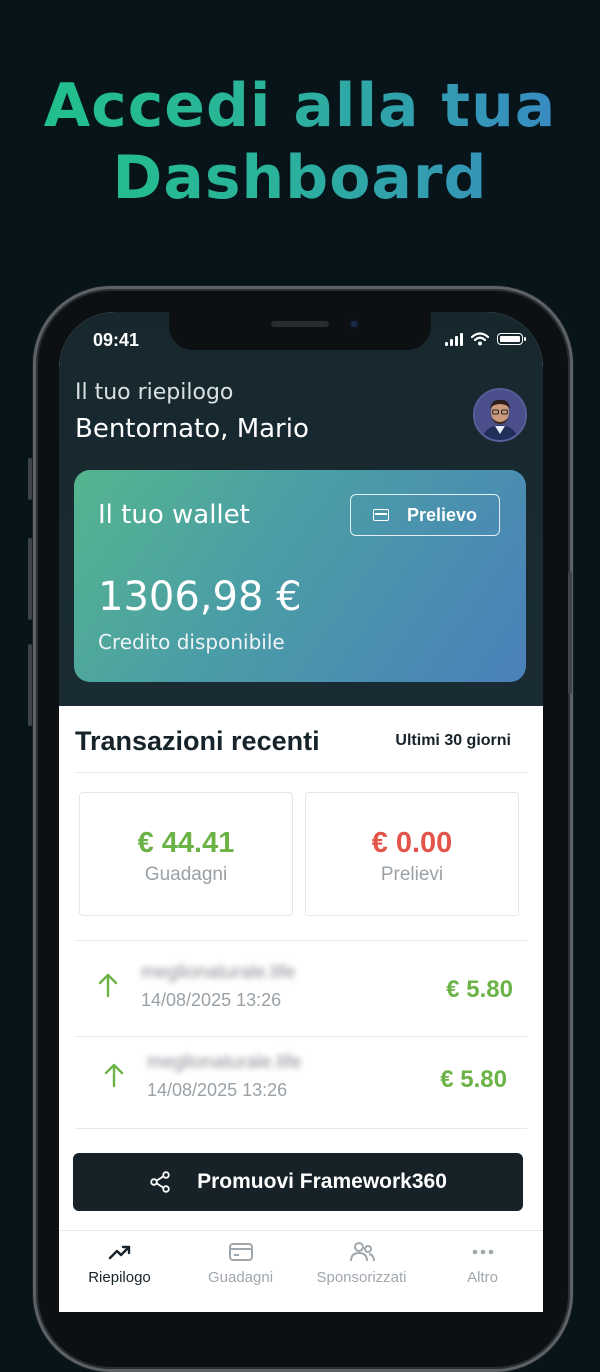  I want to click on tab-guadagni: Guadagni, so click(240, 1271).